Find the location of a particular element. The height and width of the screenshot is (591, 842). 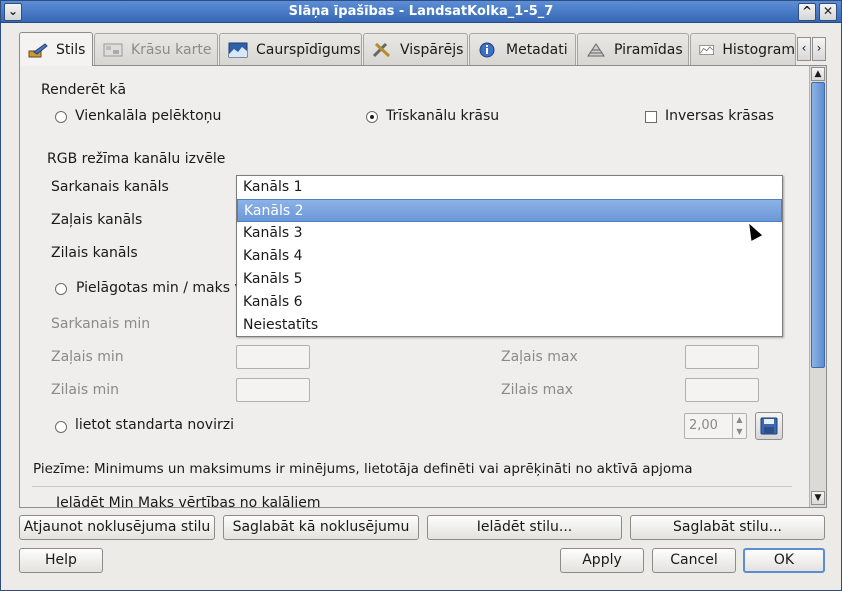

rgb-band-selection-heading: RGB režīma kanālu izvēle is located at coordinates (136, 159).